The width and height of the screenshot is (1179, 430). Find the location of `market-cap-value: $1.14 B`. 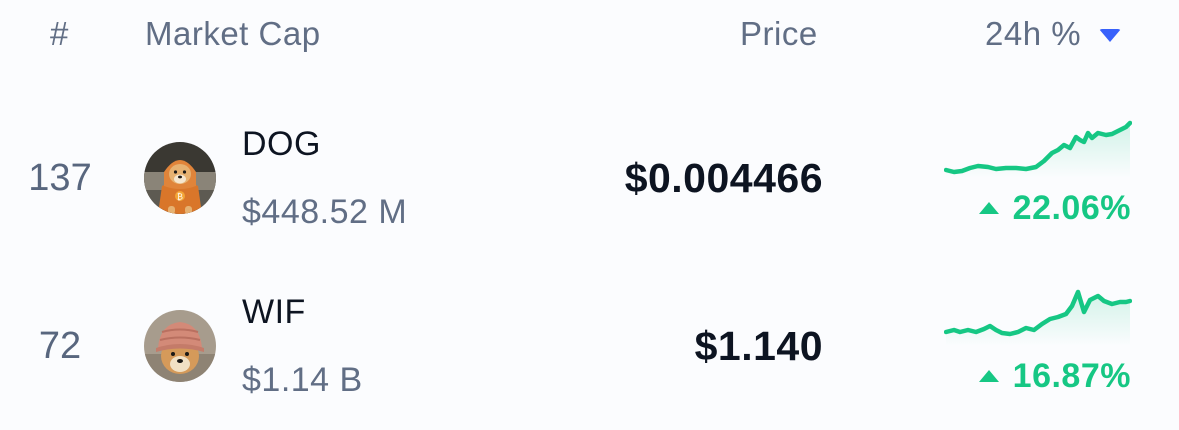

market-cap-value: $1.14 B is located at coordinates (302, 380).